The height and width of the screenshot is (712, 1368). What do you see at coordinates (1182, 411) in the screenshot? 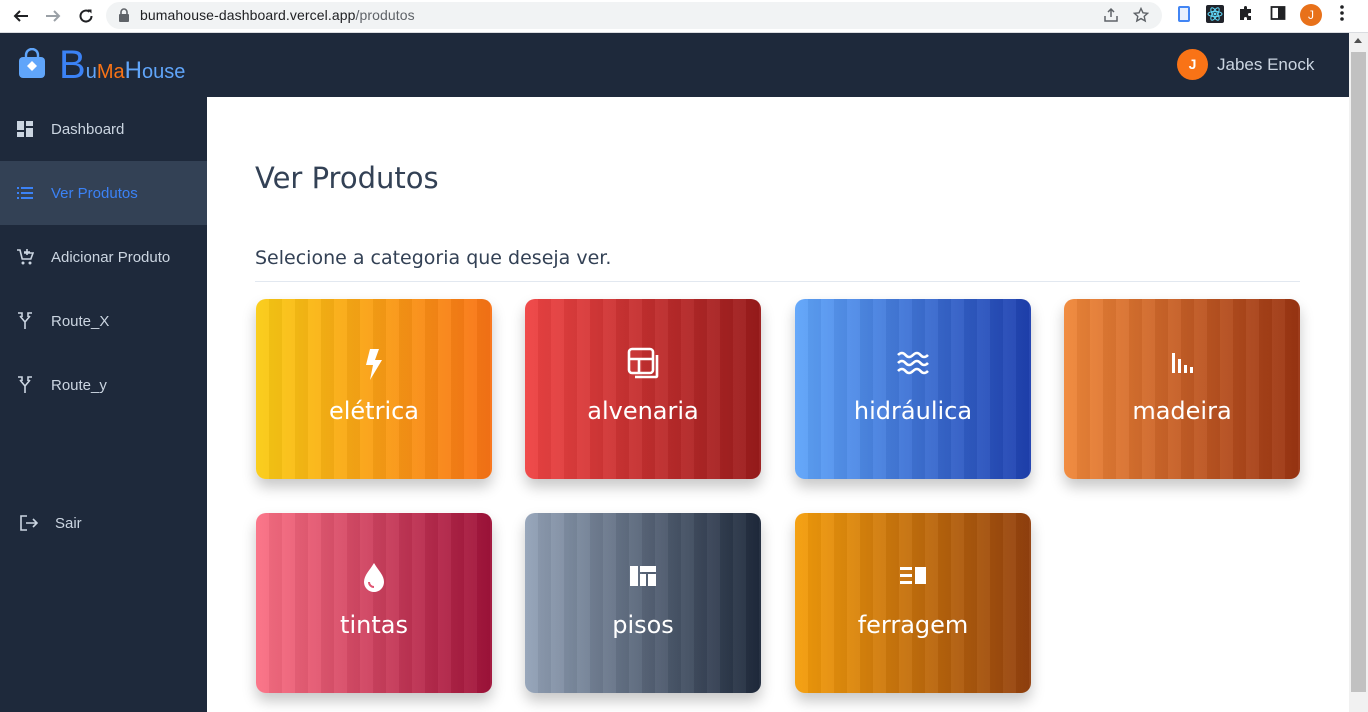
I see `category-label: madeira` at bounding box center [1182, 411].